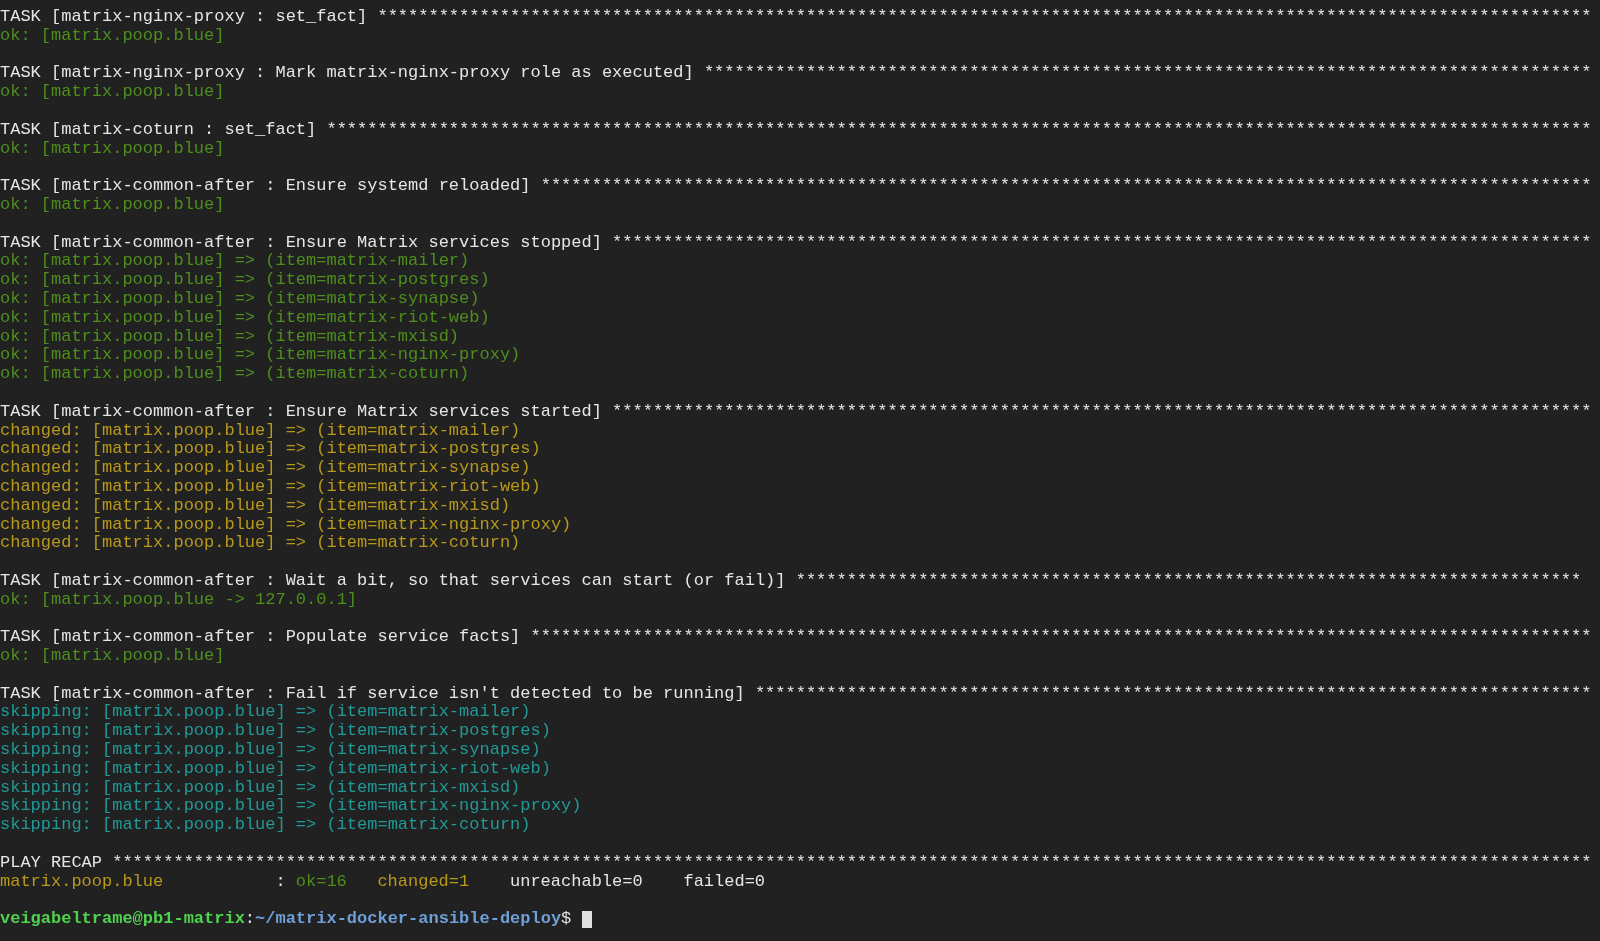 The height and width of the screenshot is (941, 1600). Describe the element at coordinates (301, 243) in the screenshot. I see `task-header: TASK [matrix-common-after : Ensure Matrix services stopped]` at that location.